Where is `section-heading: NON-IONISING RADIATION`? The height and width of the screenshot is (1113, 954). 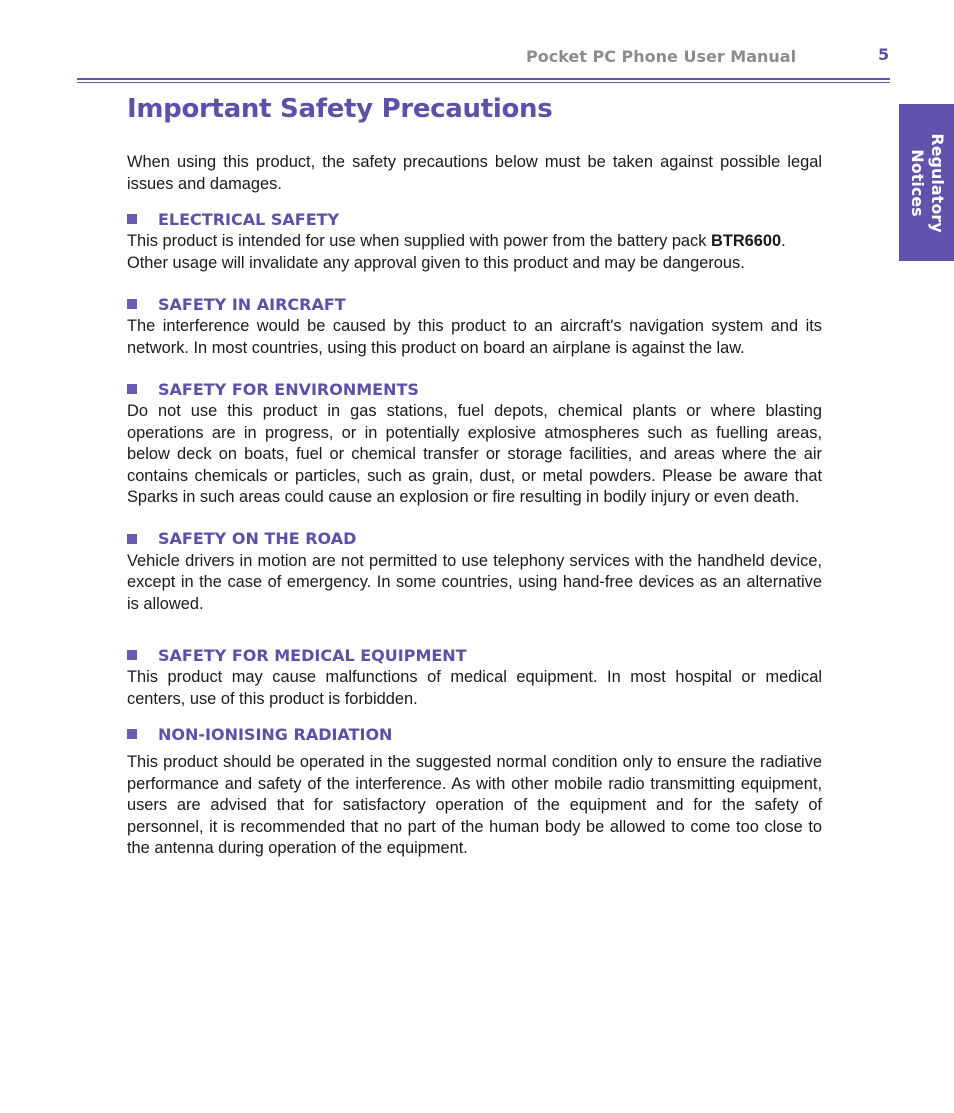 section-heading: NON-IONISING RADIATION is located at coordinates (275, 734).